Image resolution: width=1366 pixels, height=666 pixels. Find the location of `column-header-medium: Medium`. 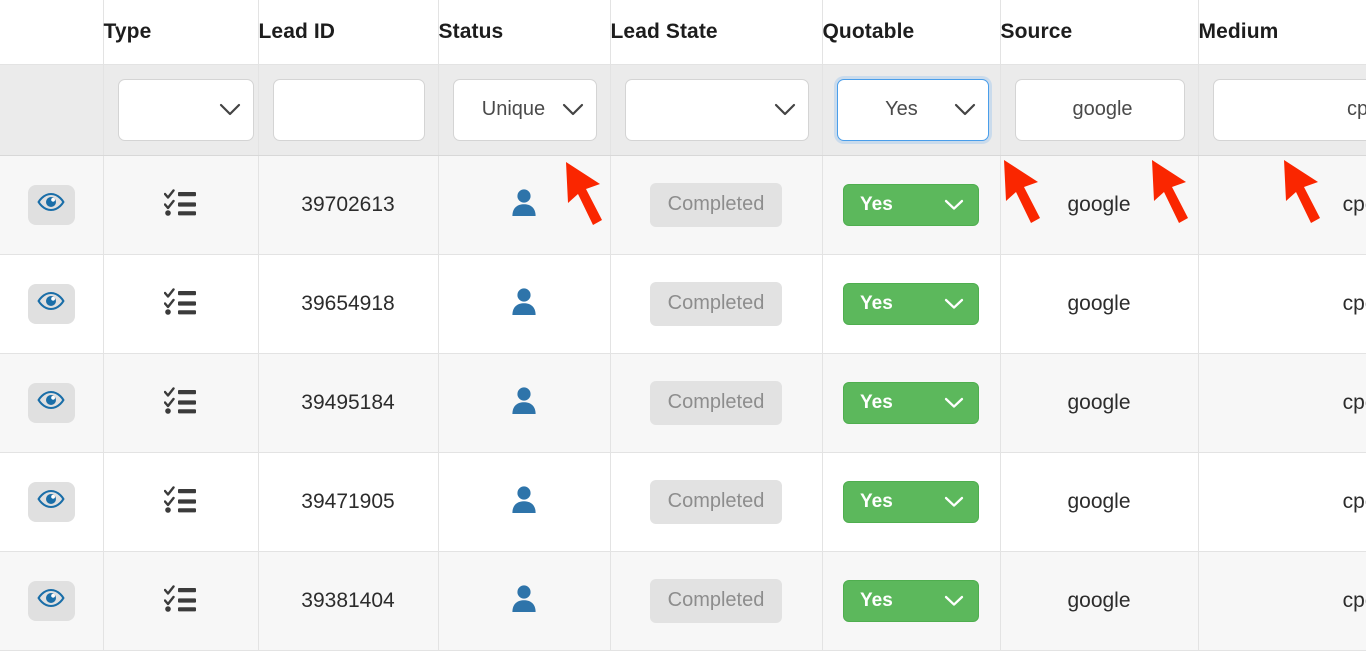

column-header-medium: Medium is located at coordinates (1282, 32).